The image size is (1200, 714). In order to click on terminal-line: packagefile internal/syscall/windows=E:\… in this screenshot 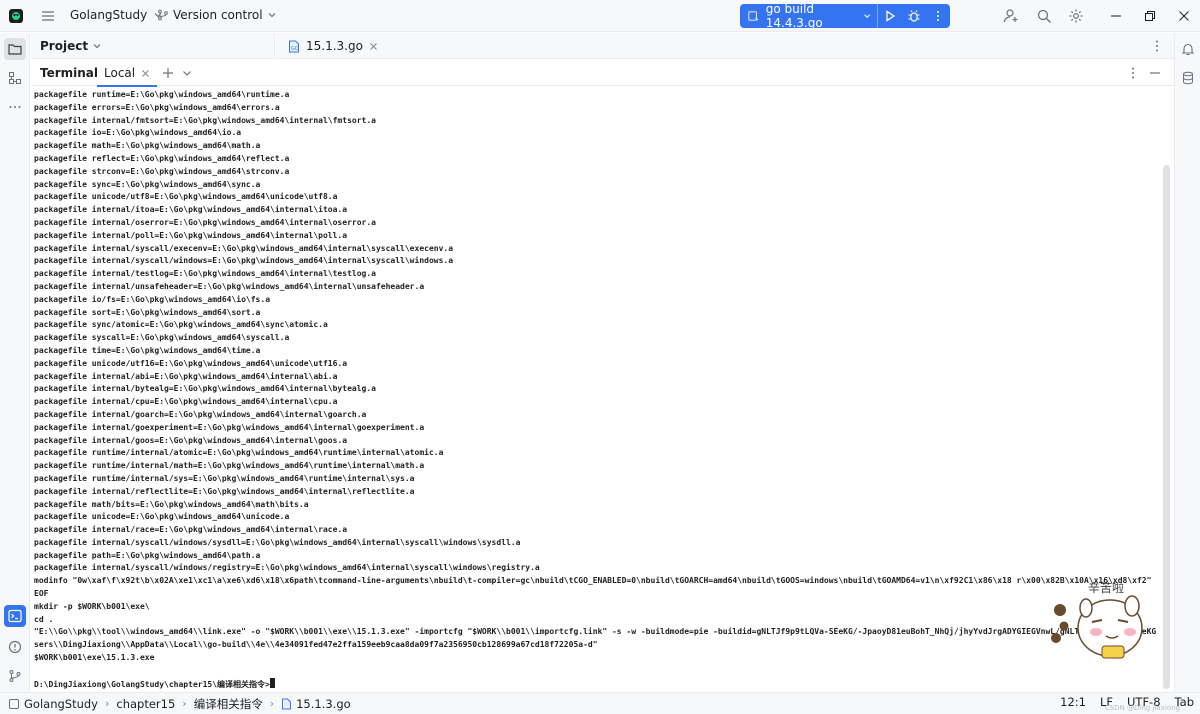, I will do `click(244, 261)`.